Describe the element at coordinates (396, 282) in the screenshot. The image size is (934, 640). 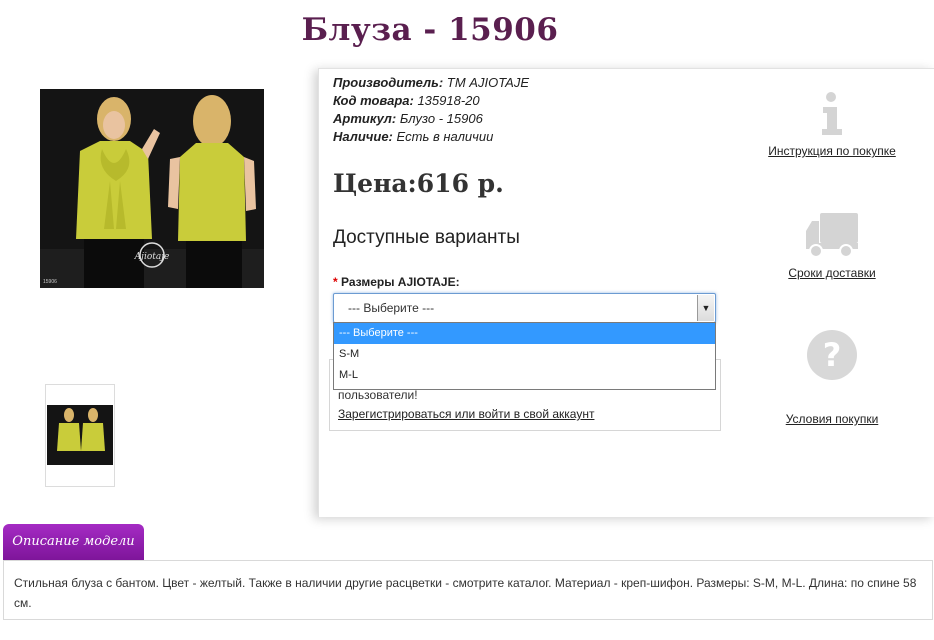
I see `size-label: * Размеры AJIOTAJE:` at that location.